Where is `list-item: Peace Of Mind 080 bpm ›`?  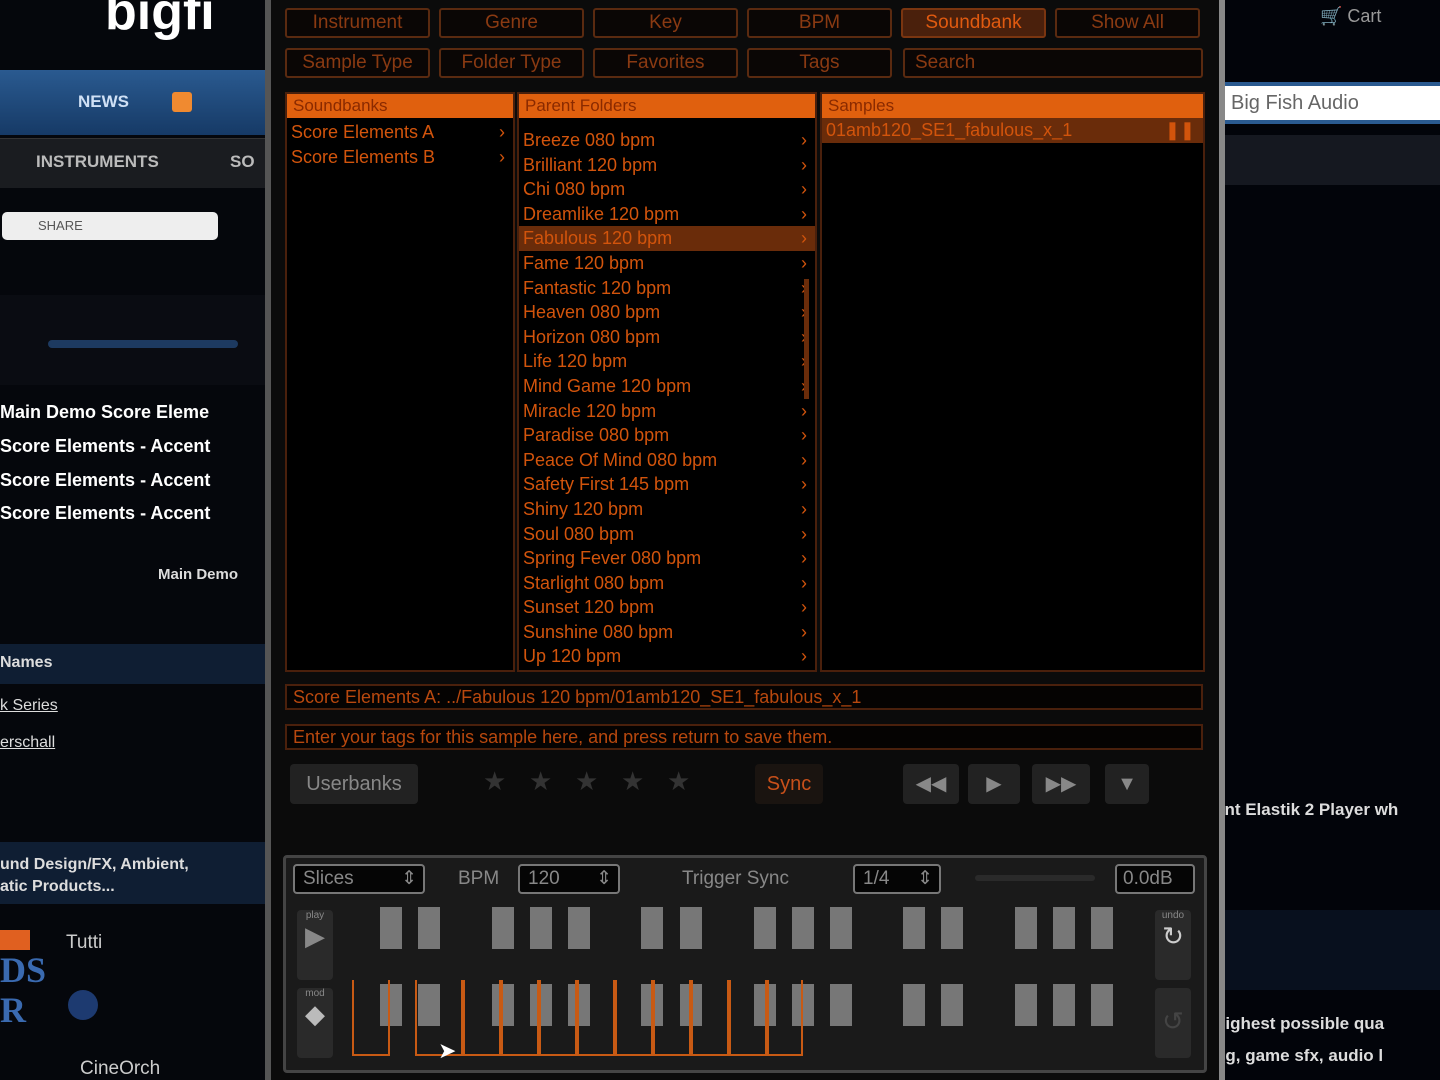 list-item: Peace Of Mind 080 bpm › is located at coordinates (667, 460).